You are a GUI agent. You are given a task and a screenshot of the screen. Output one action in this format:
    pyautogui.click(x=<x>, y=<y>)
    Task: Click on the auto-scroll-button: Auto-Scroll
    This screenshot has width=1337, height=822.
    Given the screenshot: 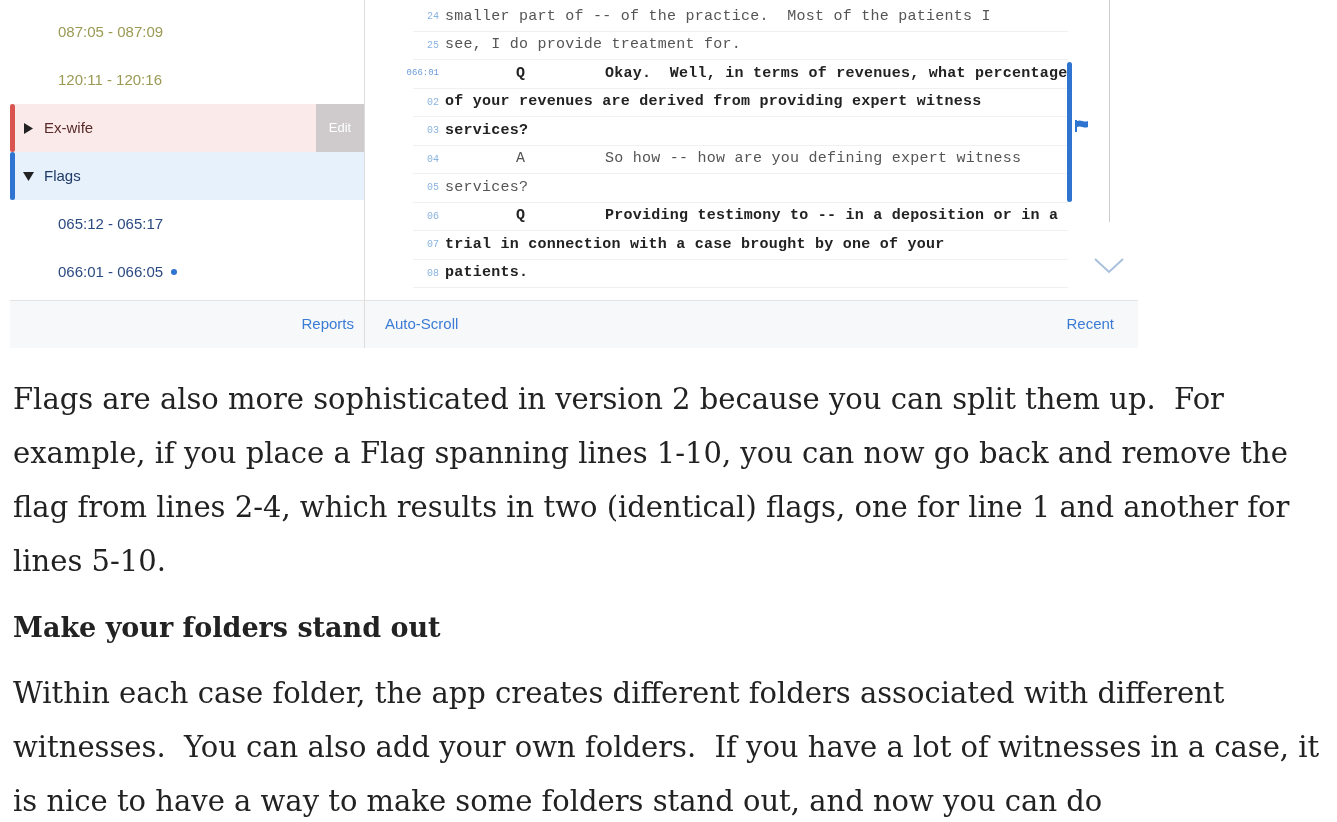 What is the action you would take?
    pyautogui.click(x=422, y=324)
    